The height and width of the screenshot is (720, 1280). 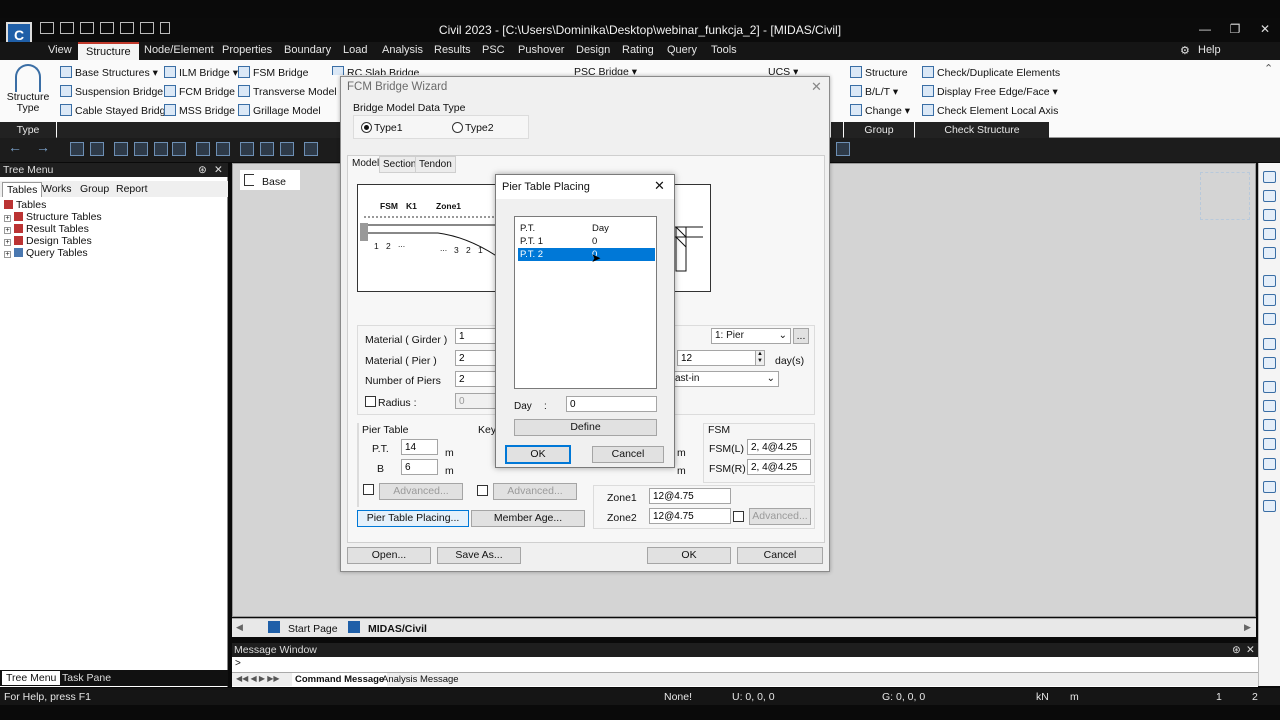 I want to click on menu-pushover: Pushover, so click(x=541, y=50).